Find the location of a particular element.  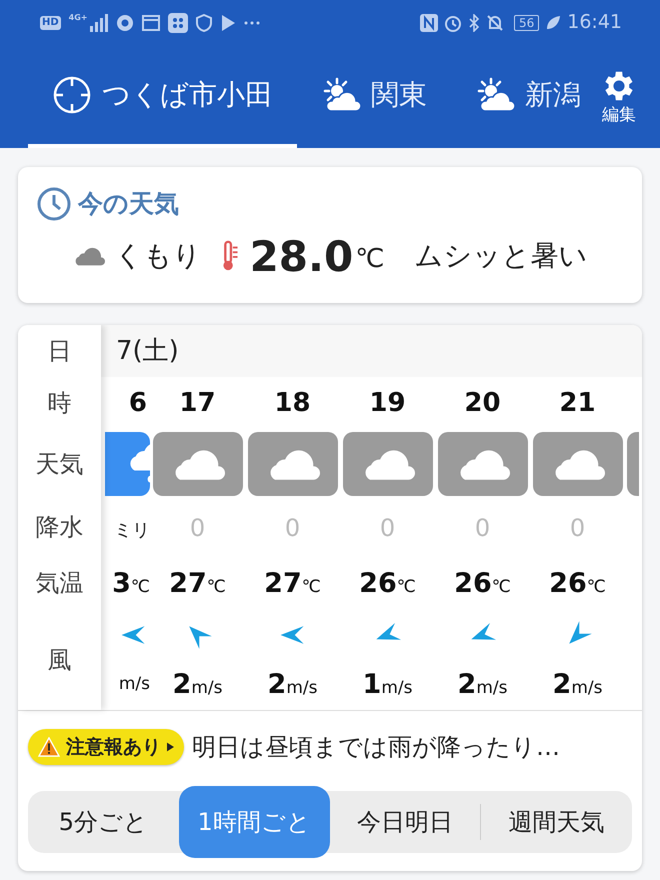

hour-text: 20 is located at coordinates (482, 403).